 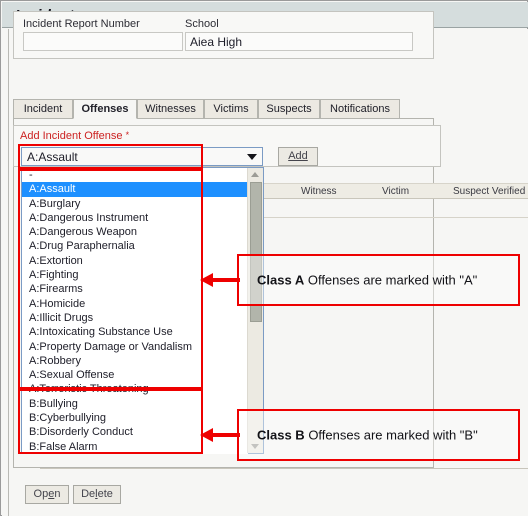 I want to click on scroll-up-arrow-icon, so click(x=255, y=174).